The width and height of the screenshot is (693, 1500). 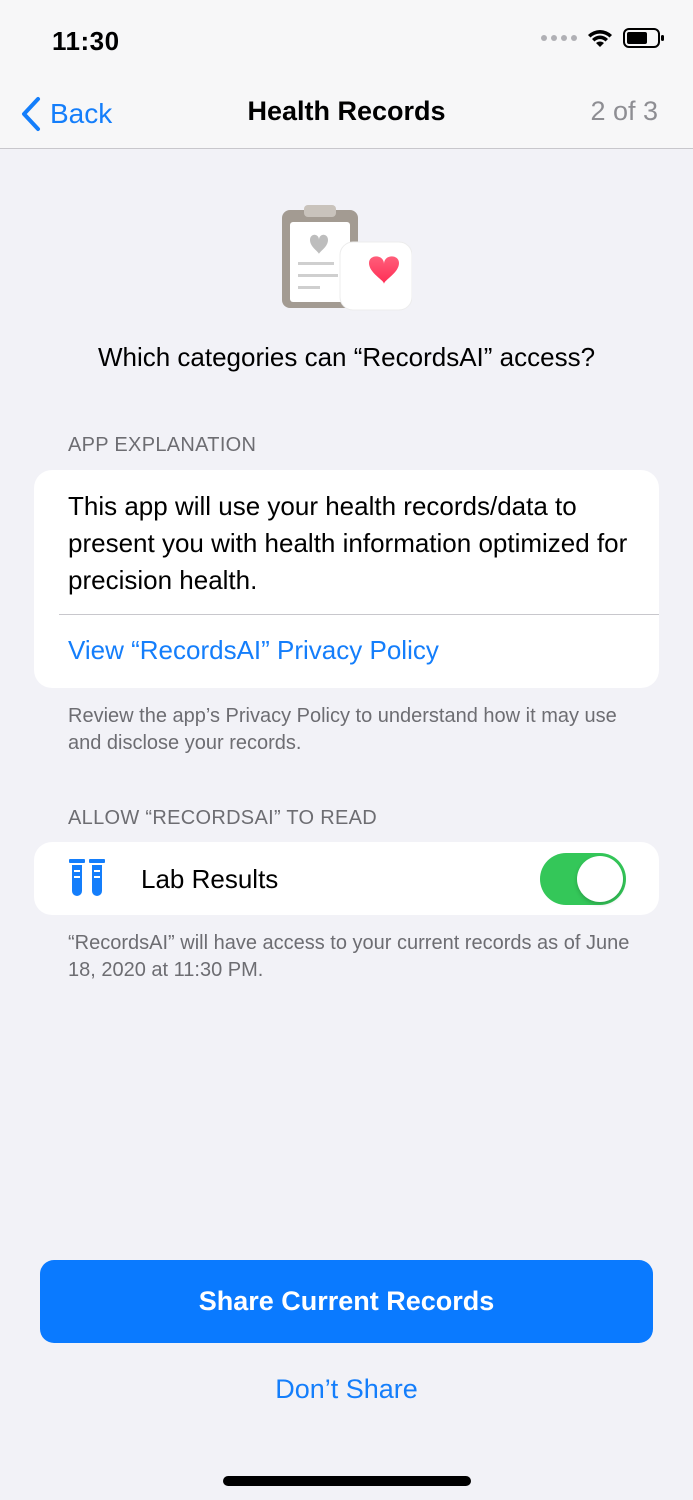 I want to click on cellular-signal-icon, so click(x=559, y=38).